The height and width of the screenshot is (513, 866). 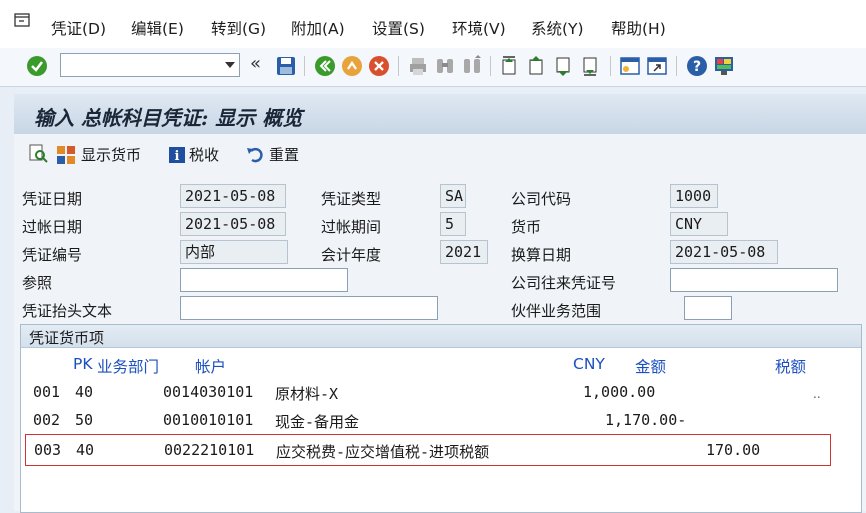 I want to click on find-next-icon, so click(x=472, y=66).